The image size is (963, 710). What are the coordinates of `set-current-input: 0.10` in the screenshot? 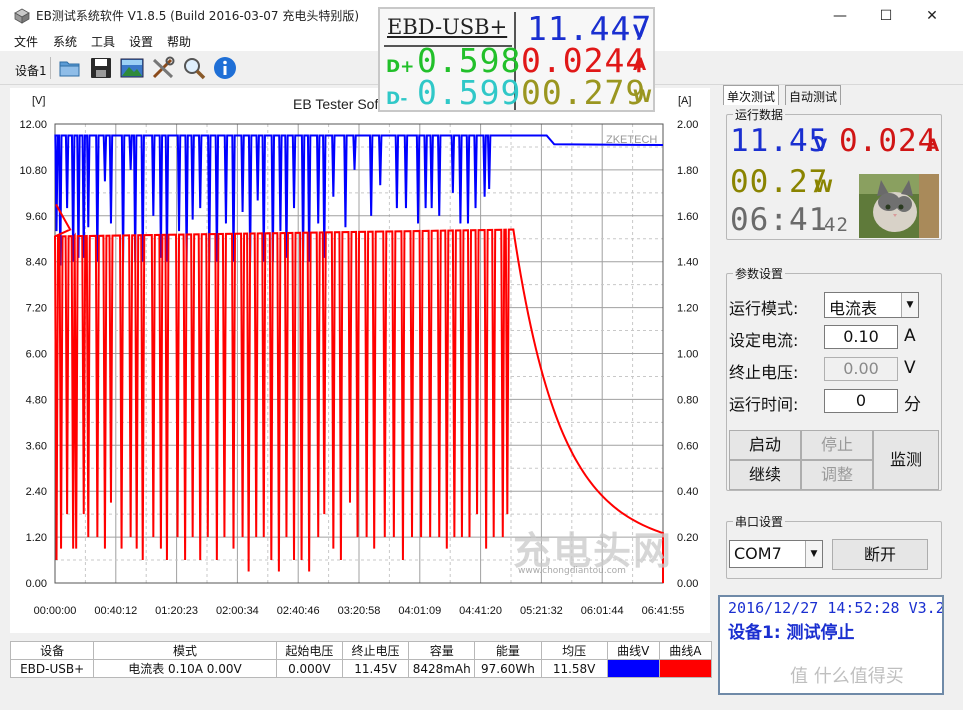 It's located at (861, 337).